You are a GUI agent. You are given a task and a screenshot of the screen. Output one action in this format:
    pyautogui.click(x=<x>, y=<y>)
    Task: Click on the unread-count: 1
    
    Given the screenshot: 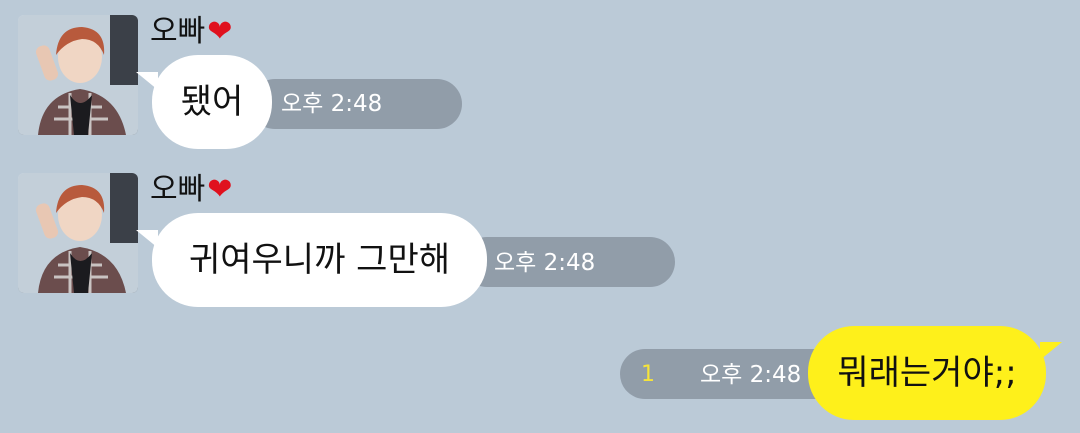 What is the action you would take?
    pyautogui.click(x=648, y=374)
    